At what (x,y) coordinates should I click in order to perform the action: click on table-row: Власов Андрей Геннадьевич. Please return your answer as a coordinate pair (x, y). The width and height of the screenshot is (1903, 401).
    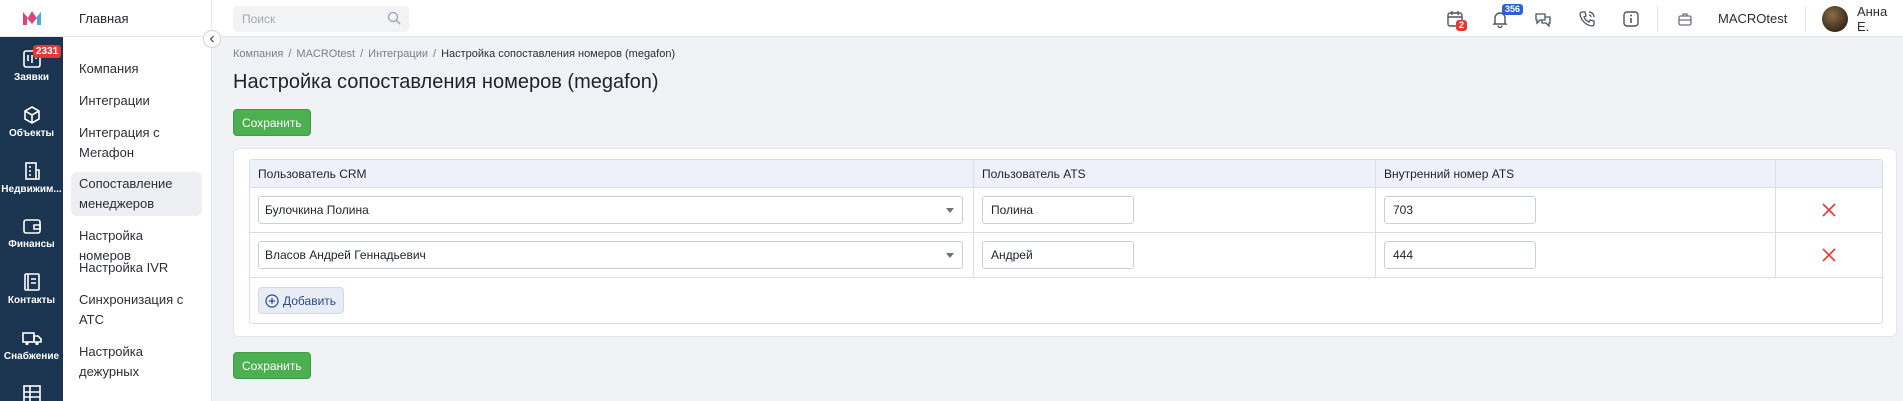
    Looking at the image, I should click on (1066, 255).